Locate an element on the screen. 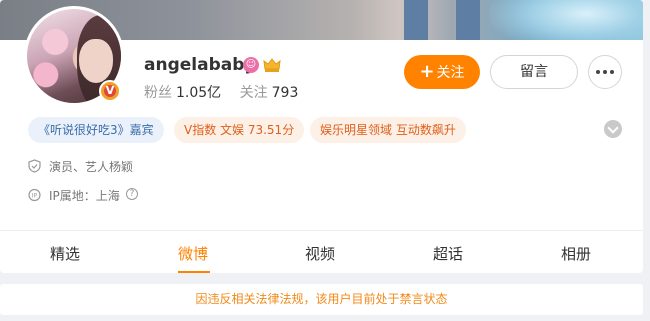 The image size is (650, 321). ip-location-text: IP属地：上海 is located at coordinates (84, 196).